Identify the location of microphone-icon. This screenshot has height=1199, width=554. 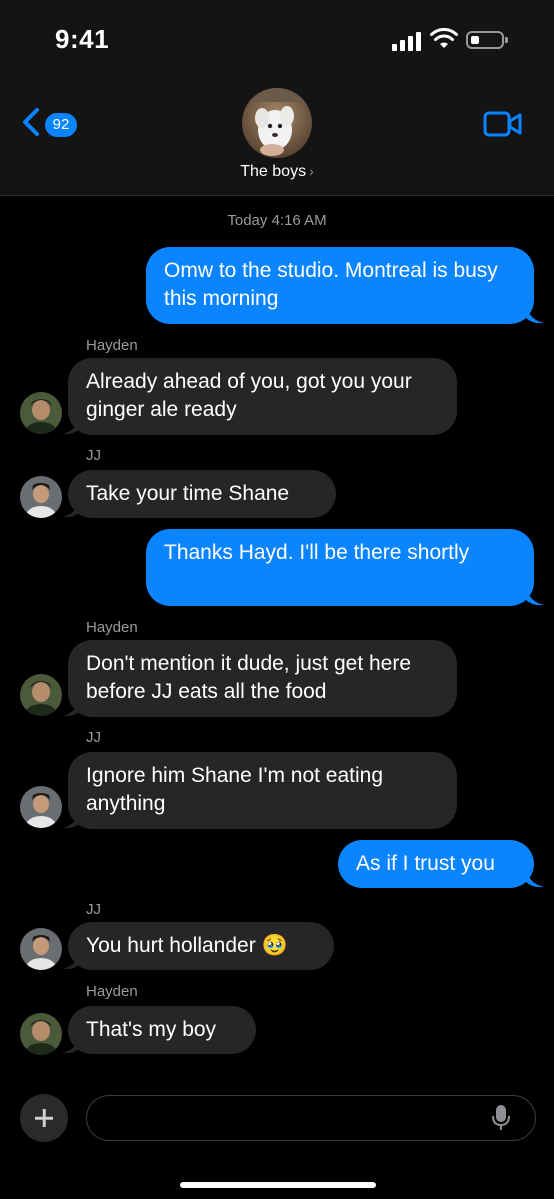
(501, 1118).